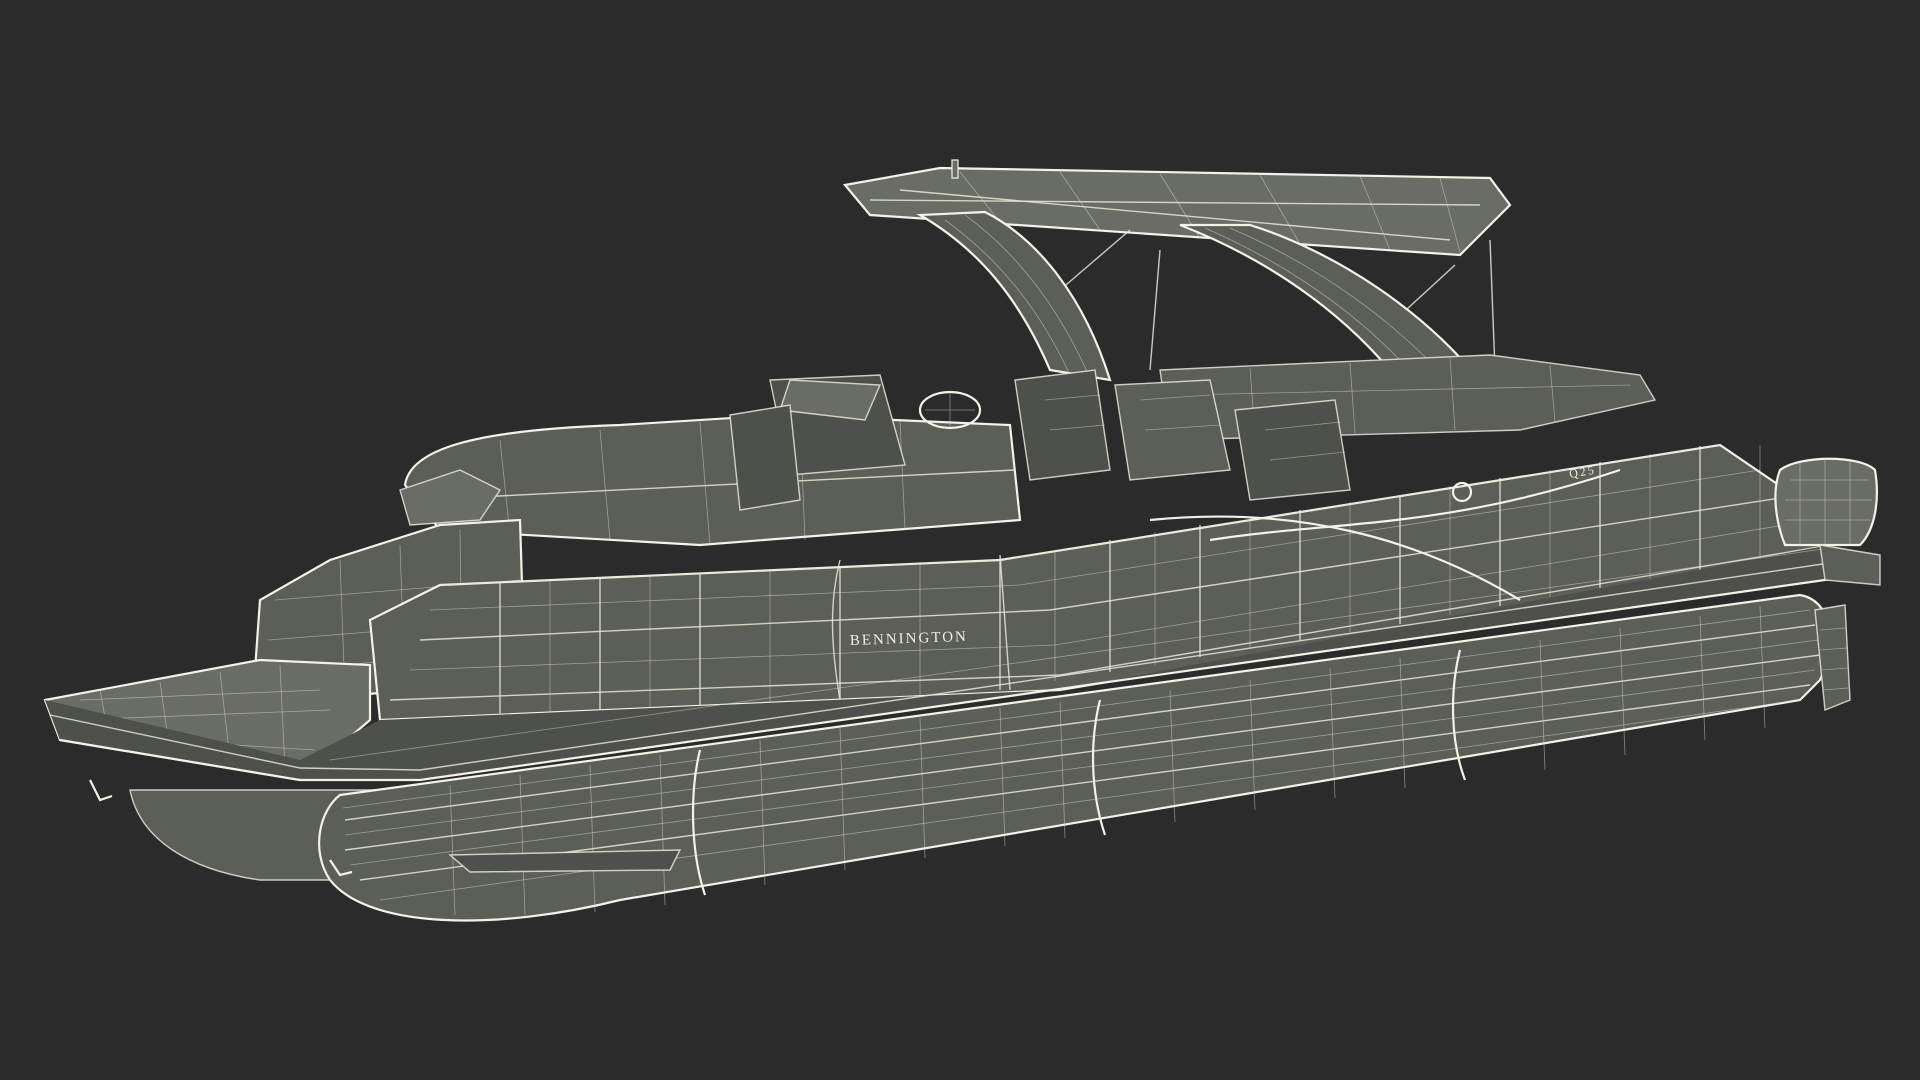 Image resolution: width=1920 pixels, height=1080 pixels. Describe the element at coordinates (955, 169) in the screenshot. I see `antenna-mount` at that location.